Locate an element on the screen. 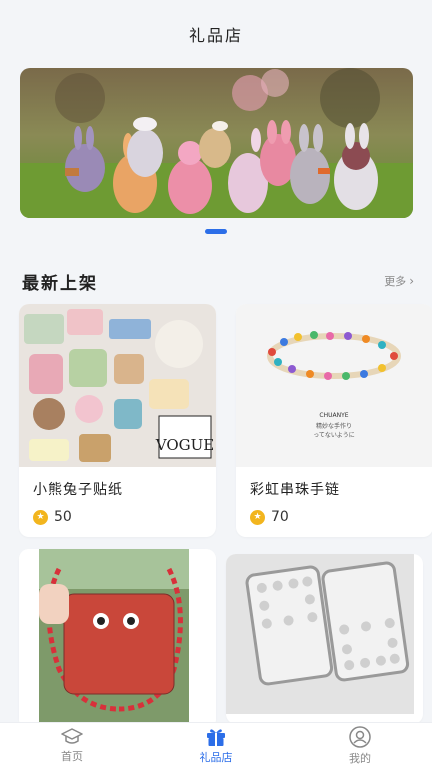 This screenshot has height=768, width=432. tab-label: 首页 is located at coordinates (72, 756).